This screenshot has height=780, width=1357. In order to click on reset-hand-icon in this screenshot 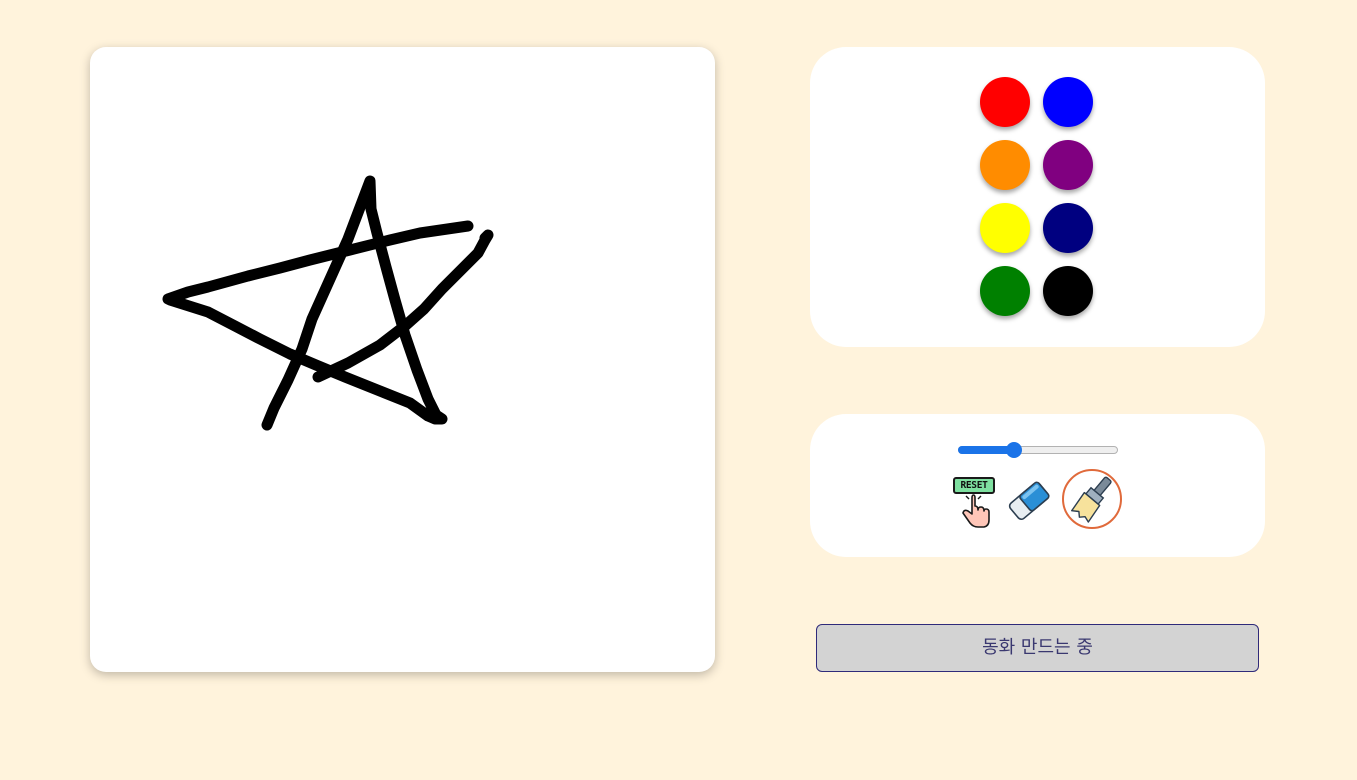, I will do `click(976, 511)`.